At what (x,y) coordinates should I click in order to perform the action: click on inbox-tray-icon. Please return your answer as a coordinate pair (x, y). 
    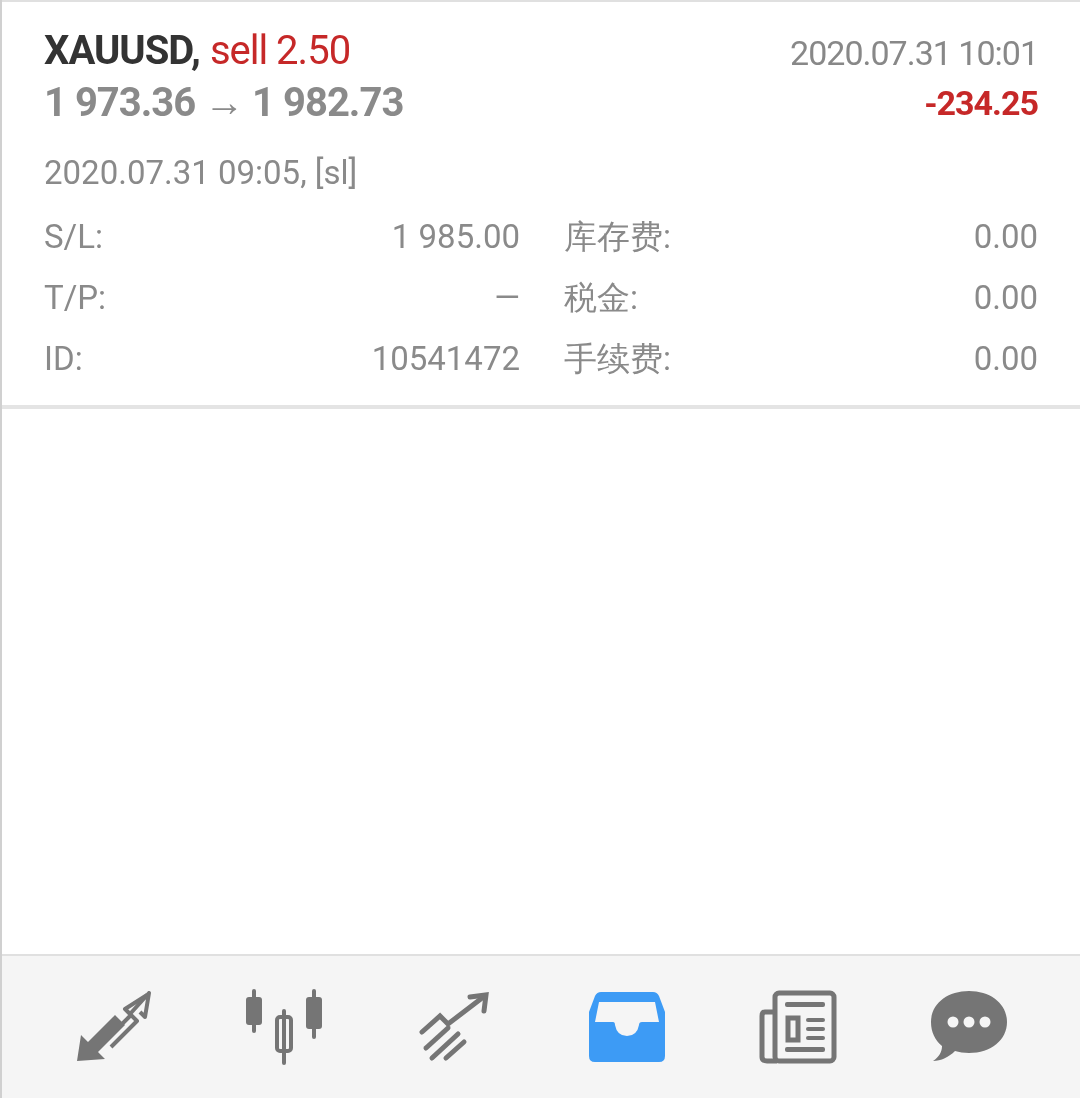
    Looking at the image, I should click on (626, 1027).